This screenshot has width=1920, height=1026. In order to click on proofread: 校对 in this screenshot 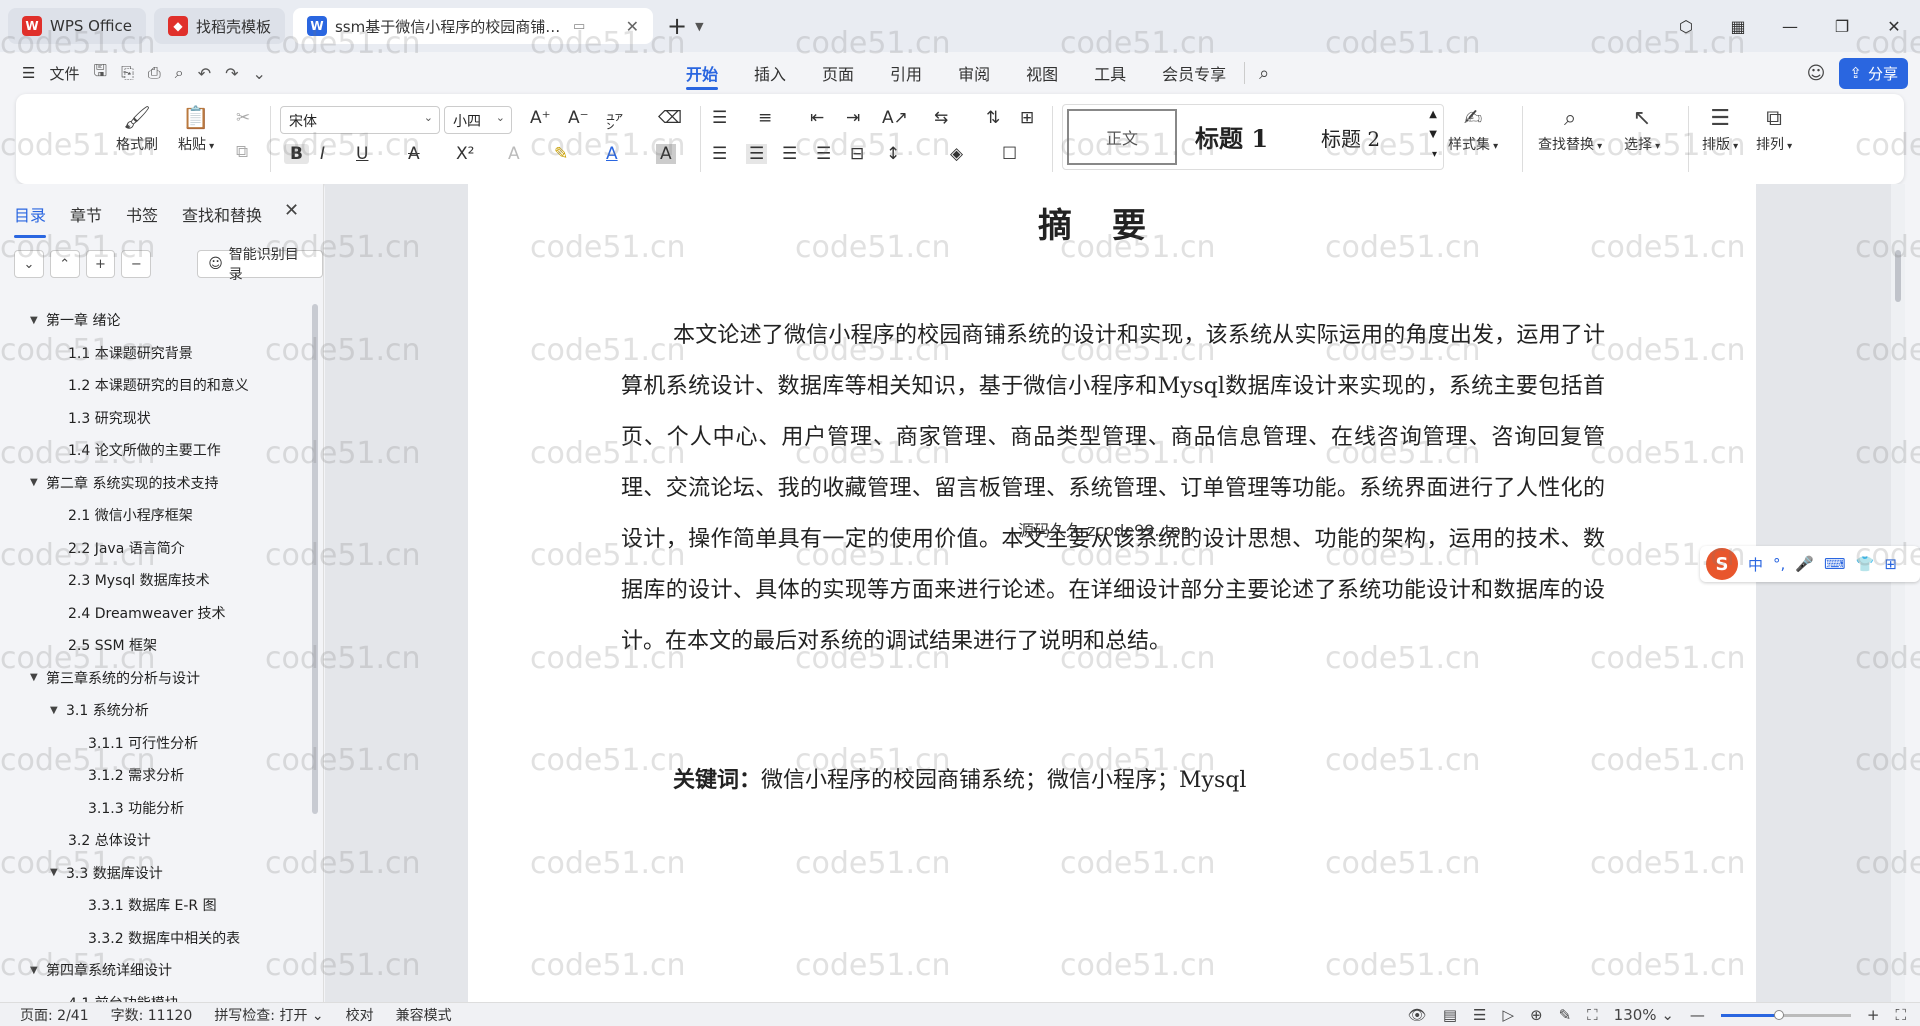, I will do `click(360, 1015)`.